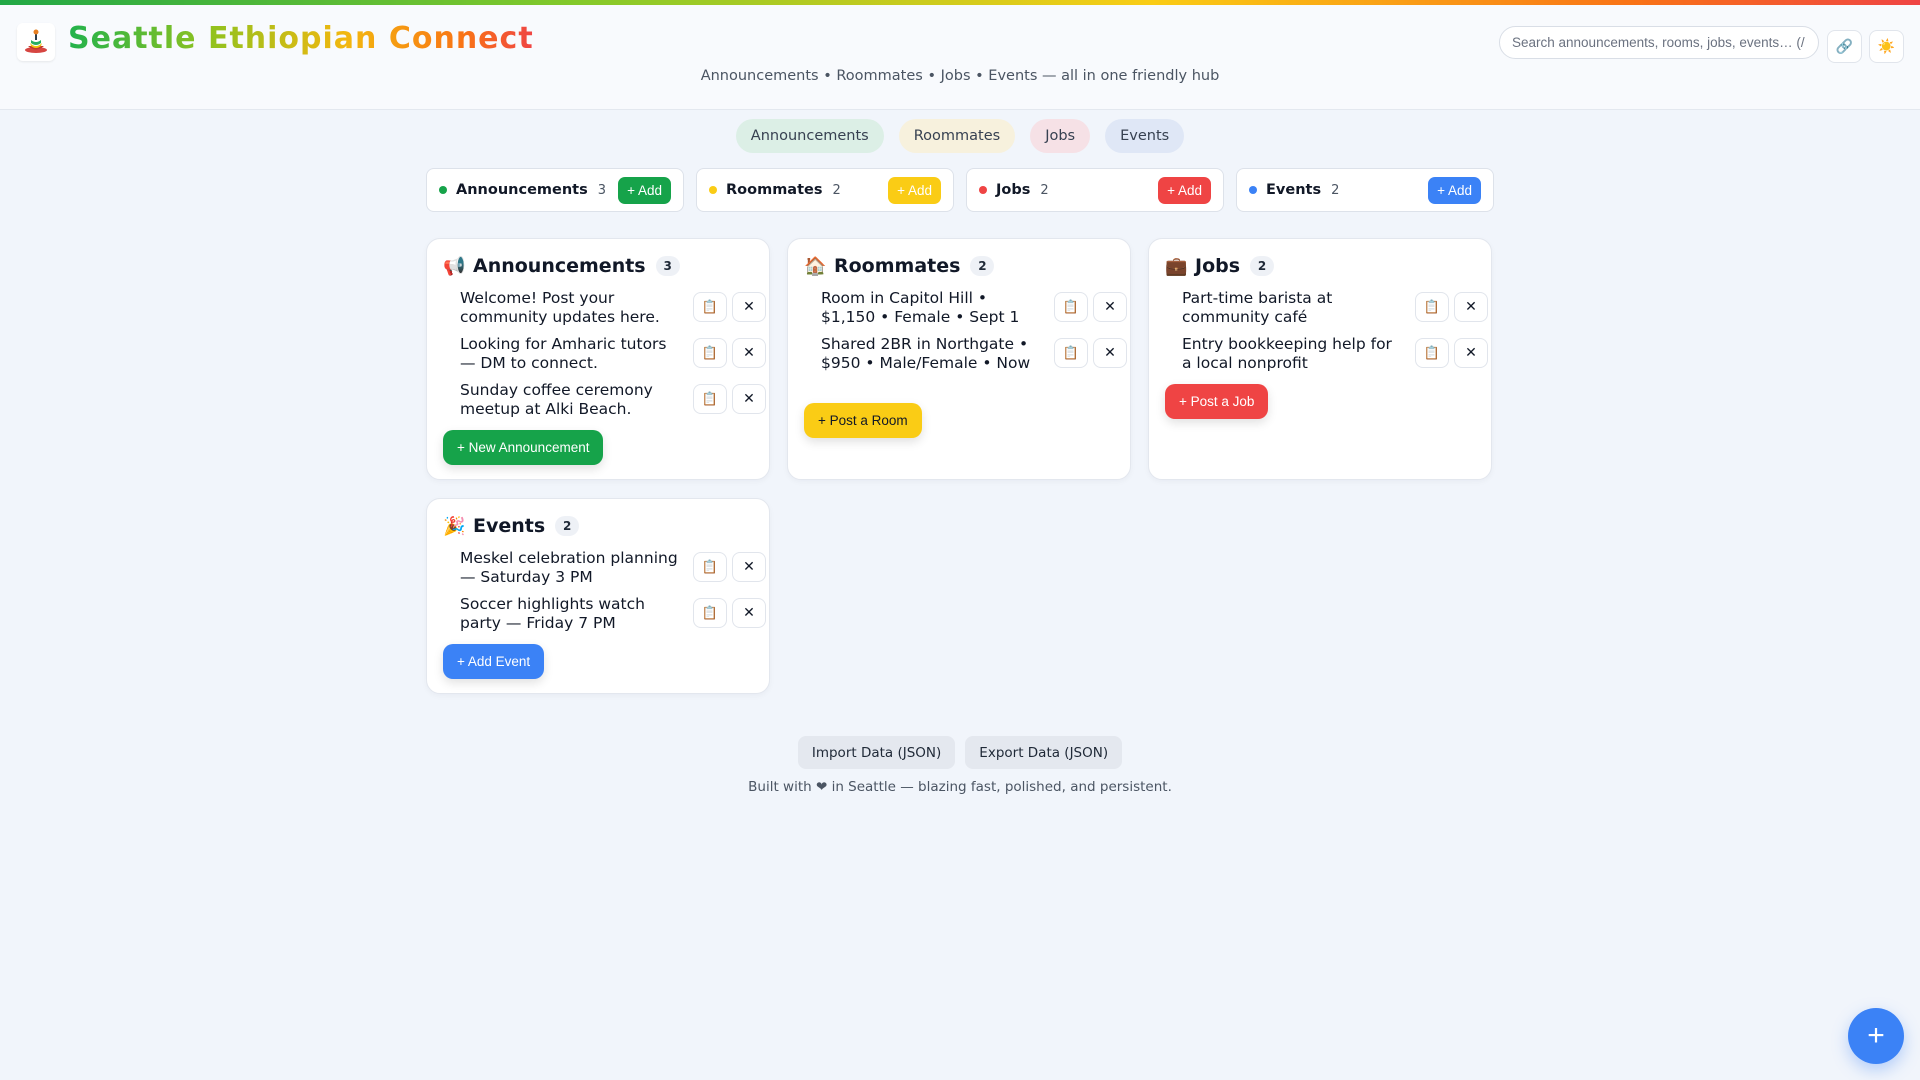 Image resolution: width=1920 pixels, height=1080 pixels. What do you see at coordinates (1184, 190) in the screenshot?
I see `add-job-button: + Add` at bounding box center [1184, 190].